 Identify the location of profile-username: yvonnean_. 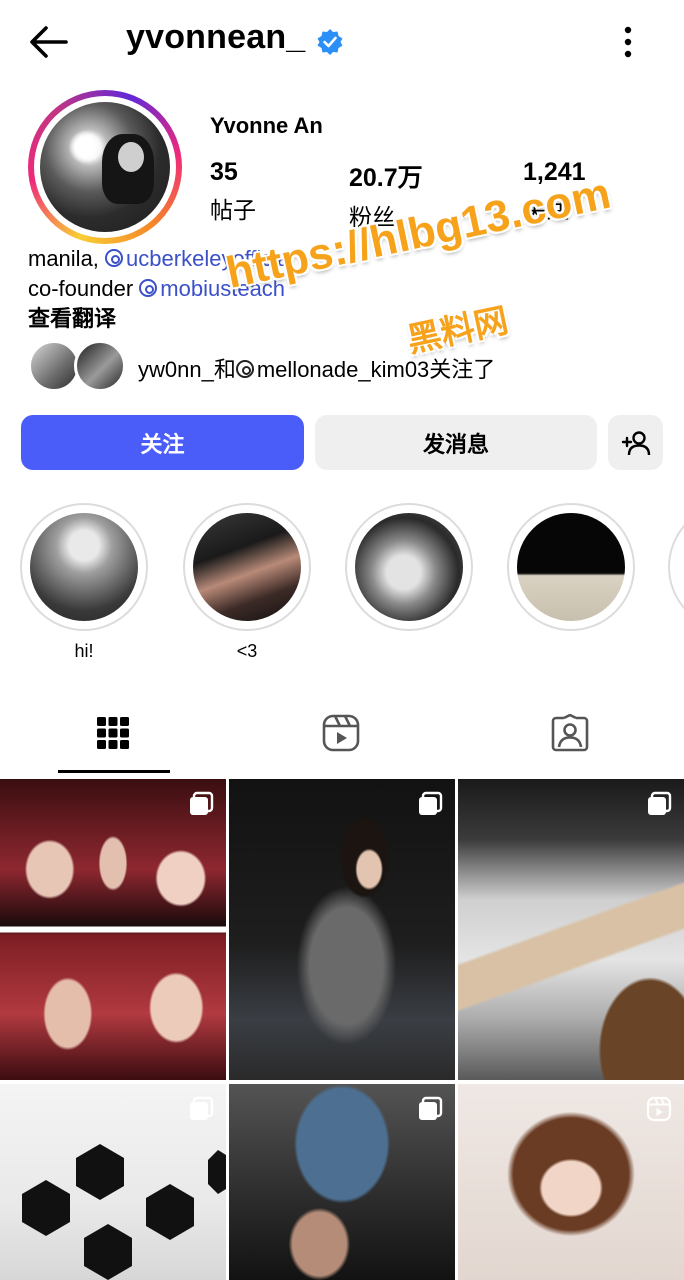
(216, 37).